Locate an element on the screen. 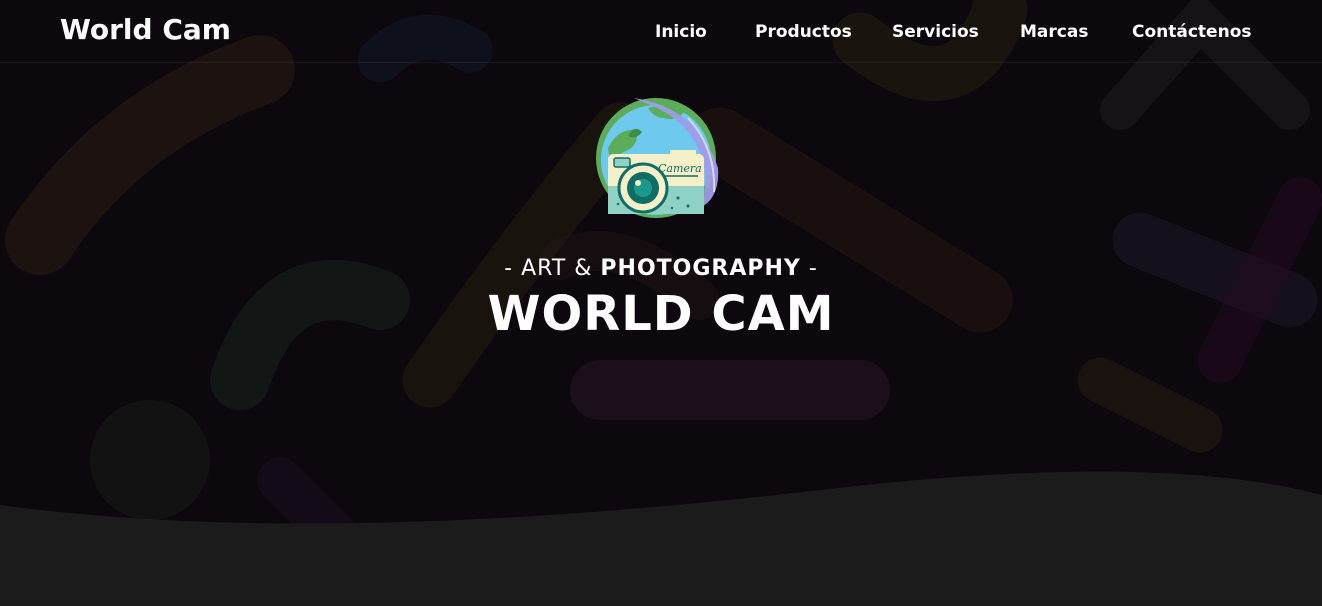  nav-link-servicios: Servicios is located at coordinates (935, 32).